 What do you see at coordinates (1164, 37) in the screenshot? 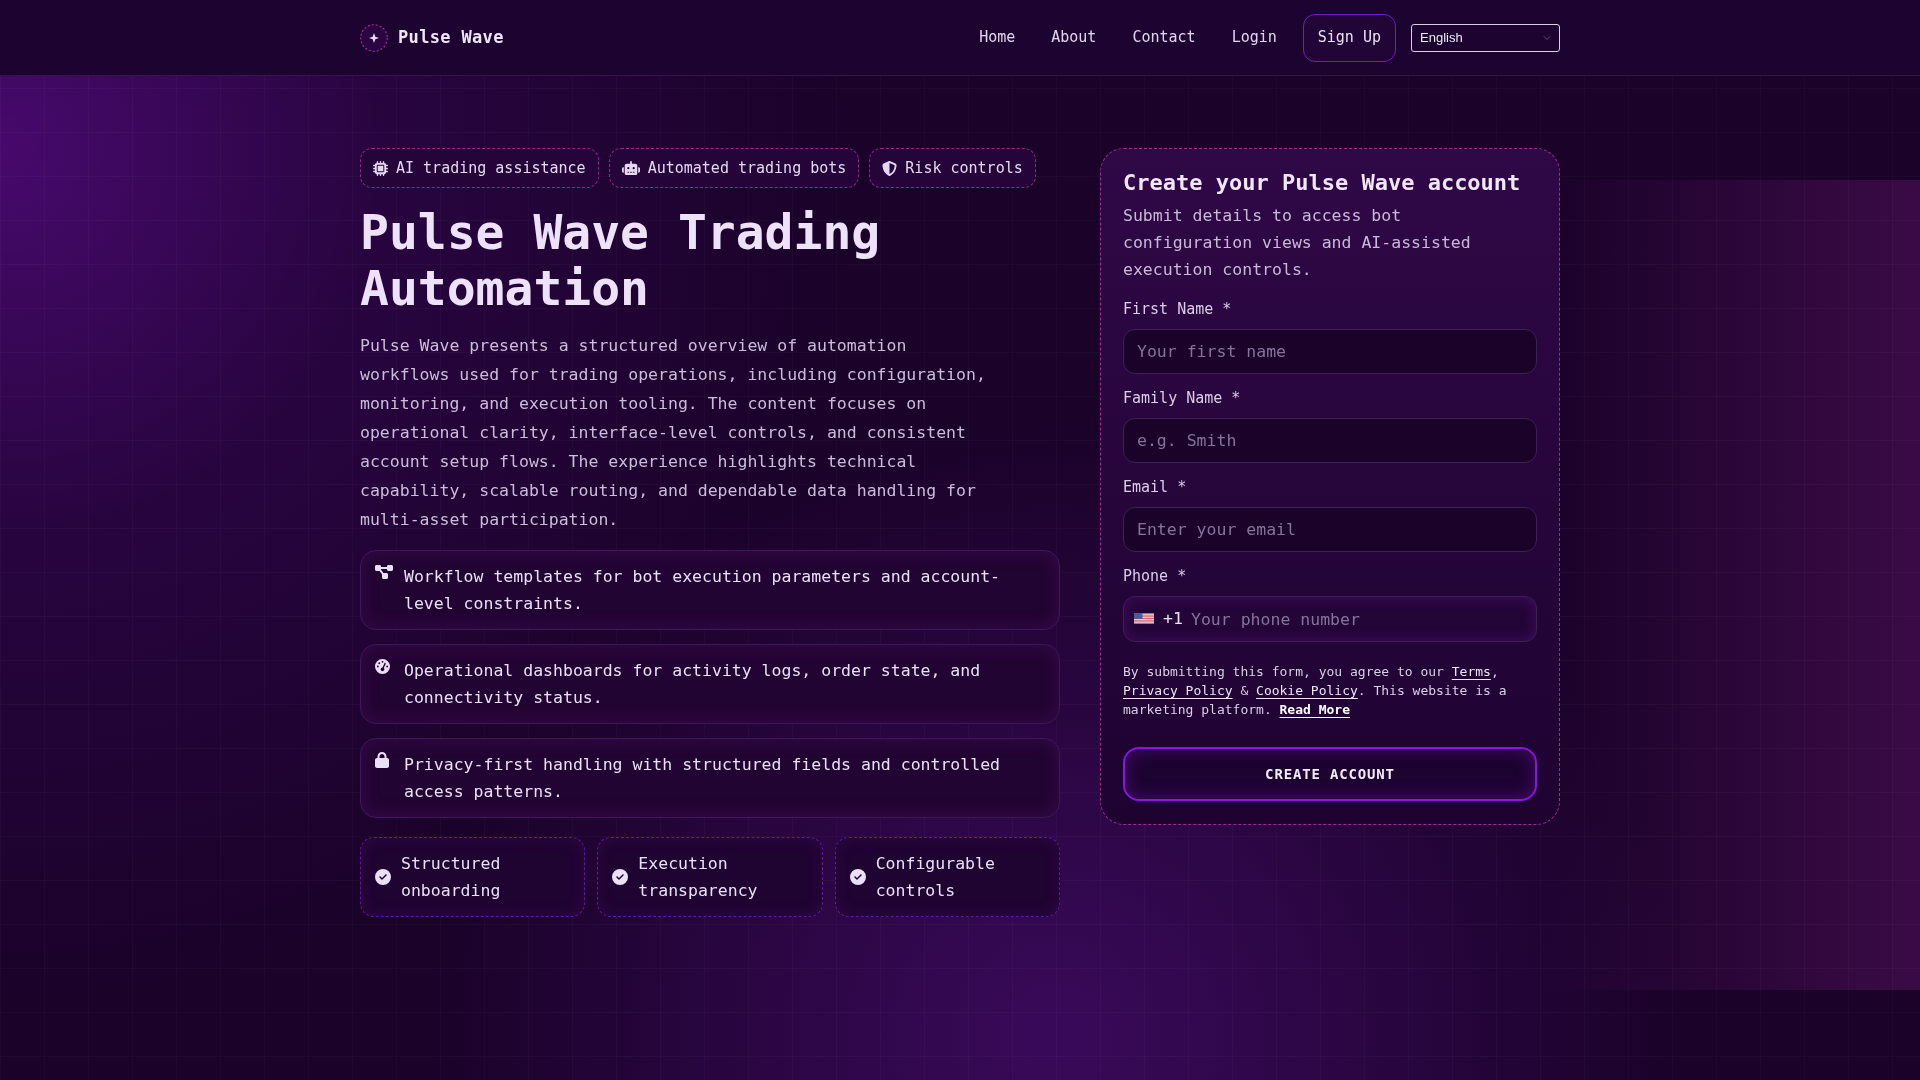
I see `nav-link: Contact` at bounding box center [1164, 37].